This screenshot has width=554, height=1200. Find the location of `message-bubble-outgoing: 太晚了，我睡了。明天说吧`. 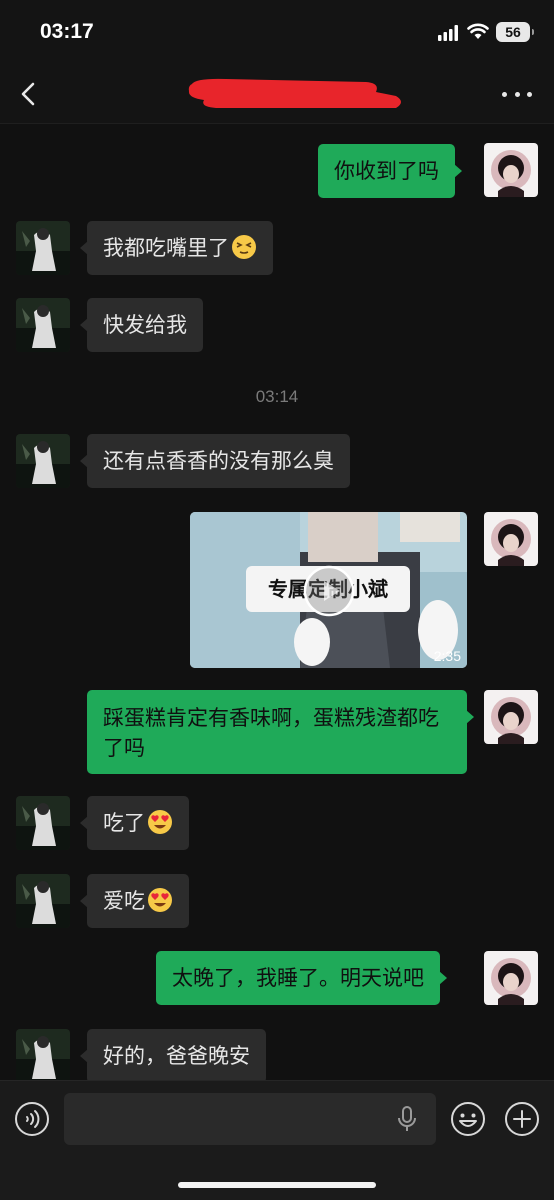

message-bubble-outgoing: 太晚了，我睡了。明天说吧 is located at coordinates (301, 978).